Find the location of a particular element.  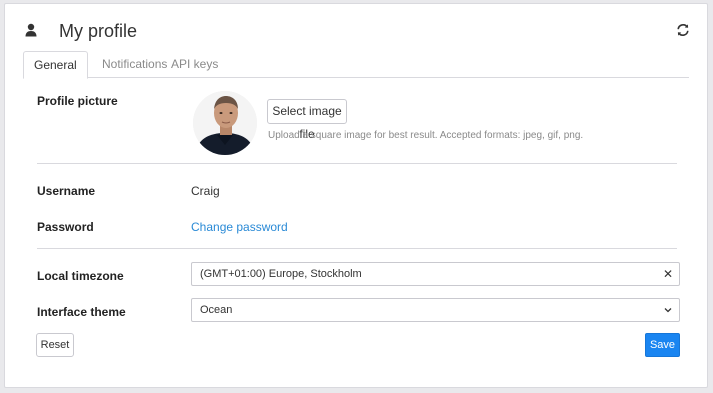

change-password-link: Change password is located at coordinates (239, 227).